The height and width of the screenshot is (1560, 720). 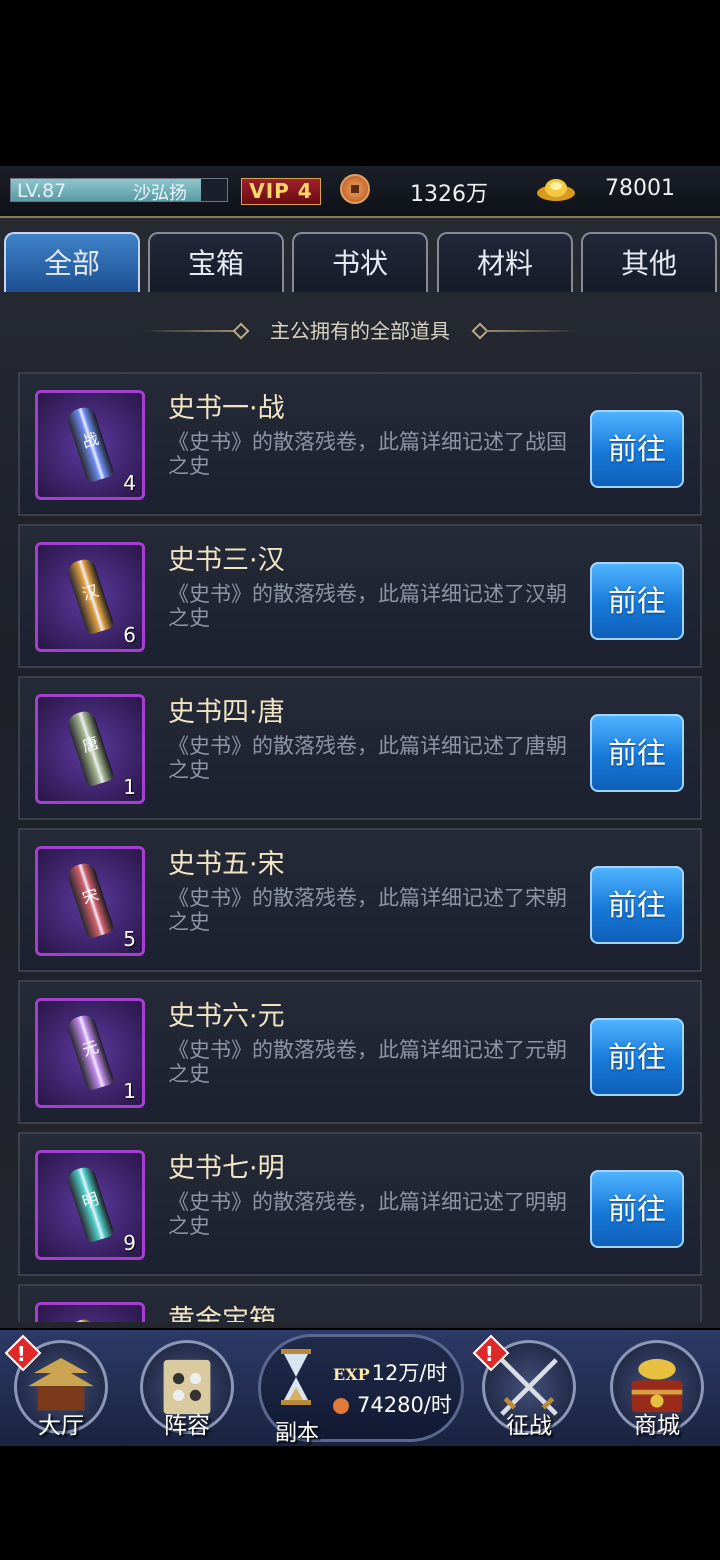 What do you see at coordinates (556, 190) in the screenshot?
I see `gold-ingot-icon` at bounding box center [556, 190].